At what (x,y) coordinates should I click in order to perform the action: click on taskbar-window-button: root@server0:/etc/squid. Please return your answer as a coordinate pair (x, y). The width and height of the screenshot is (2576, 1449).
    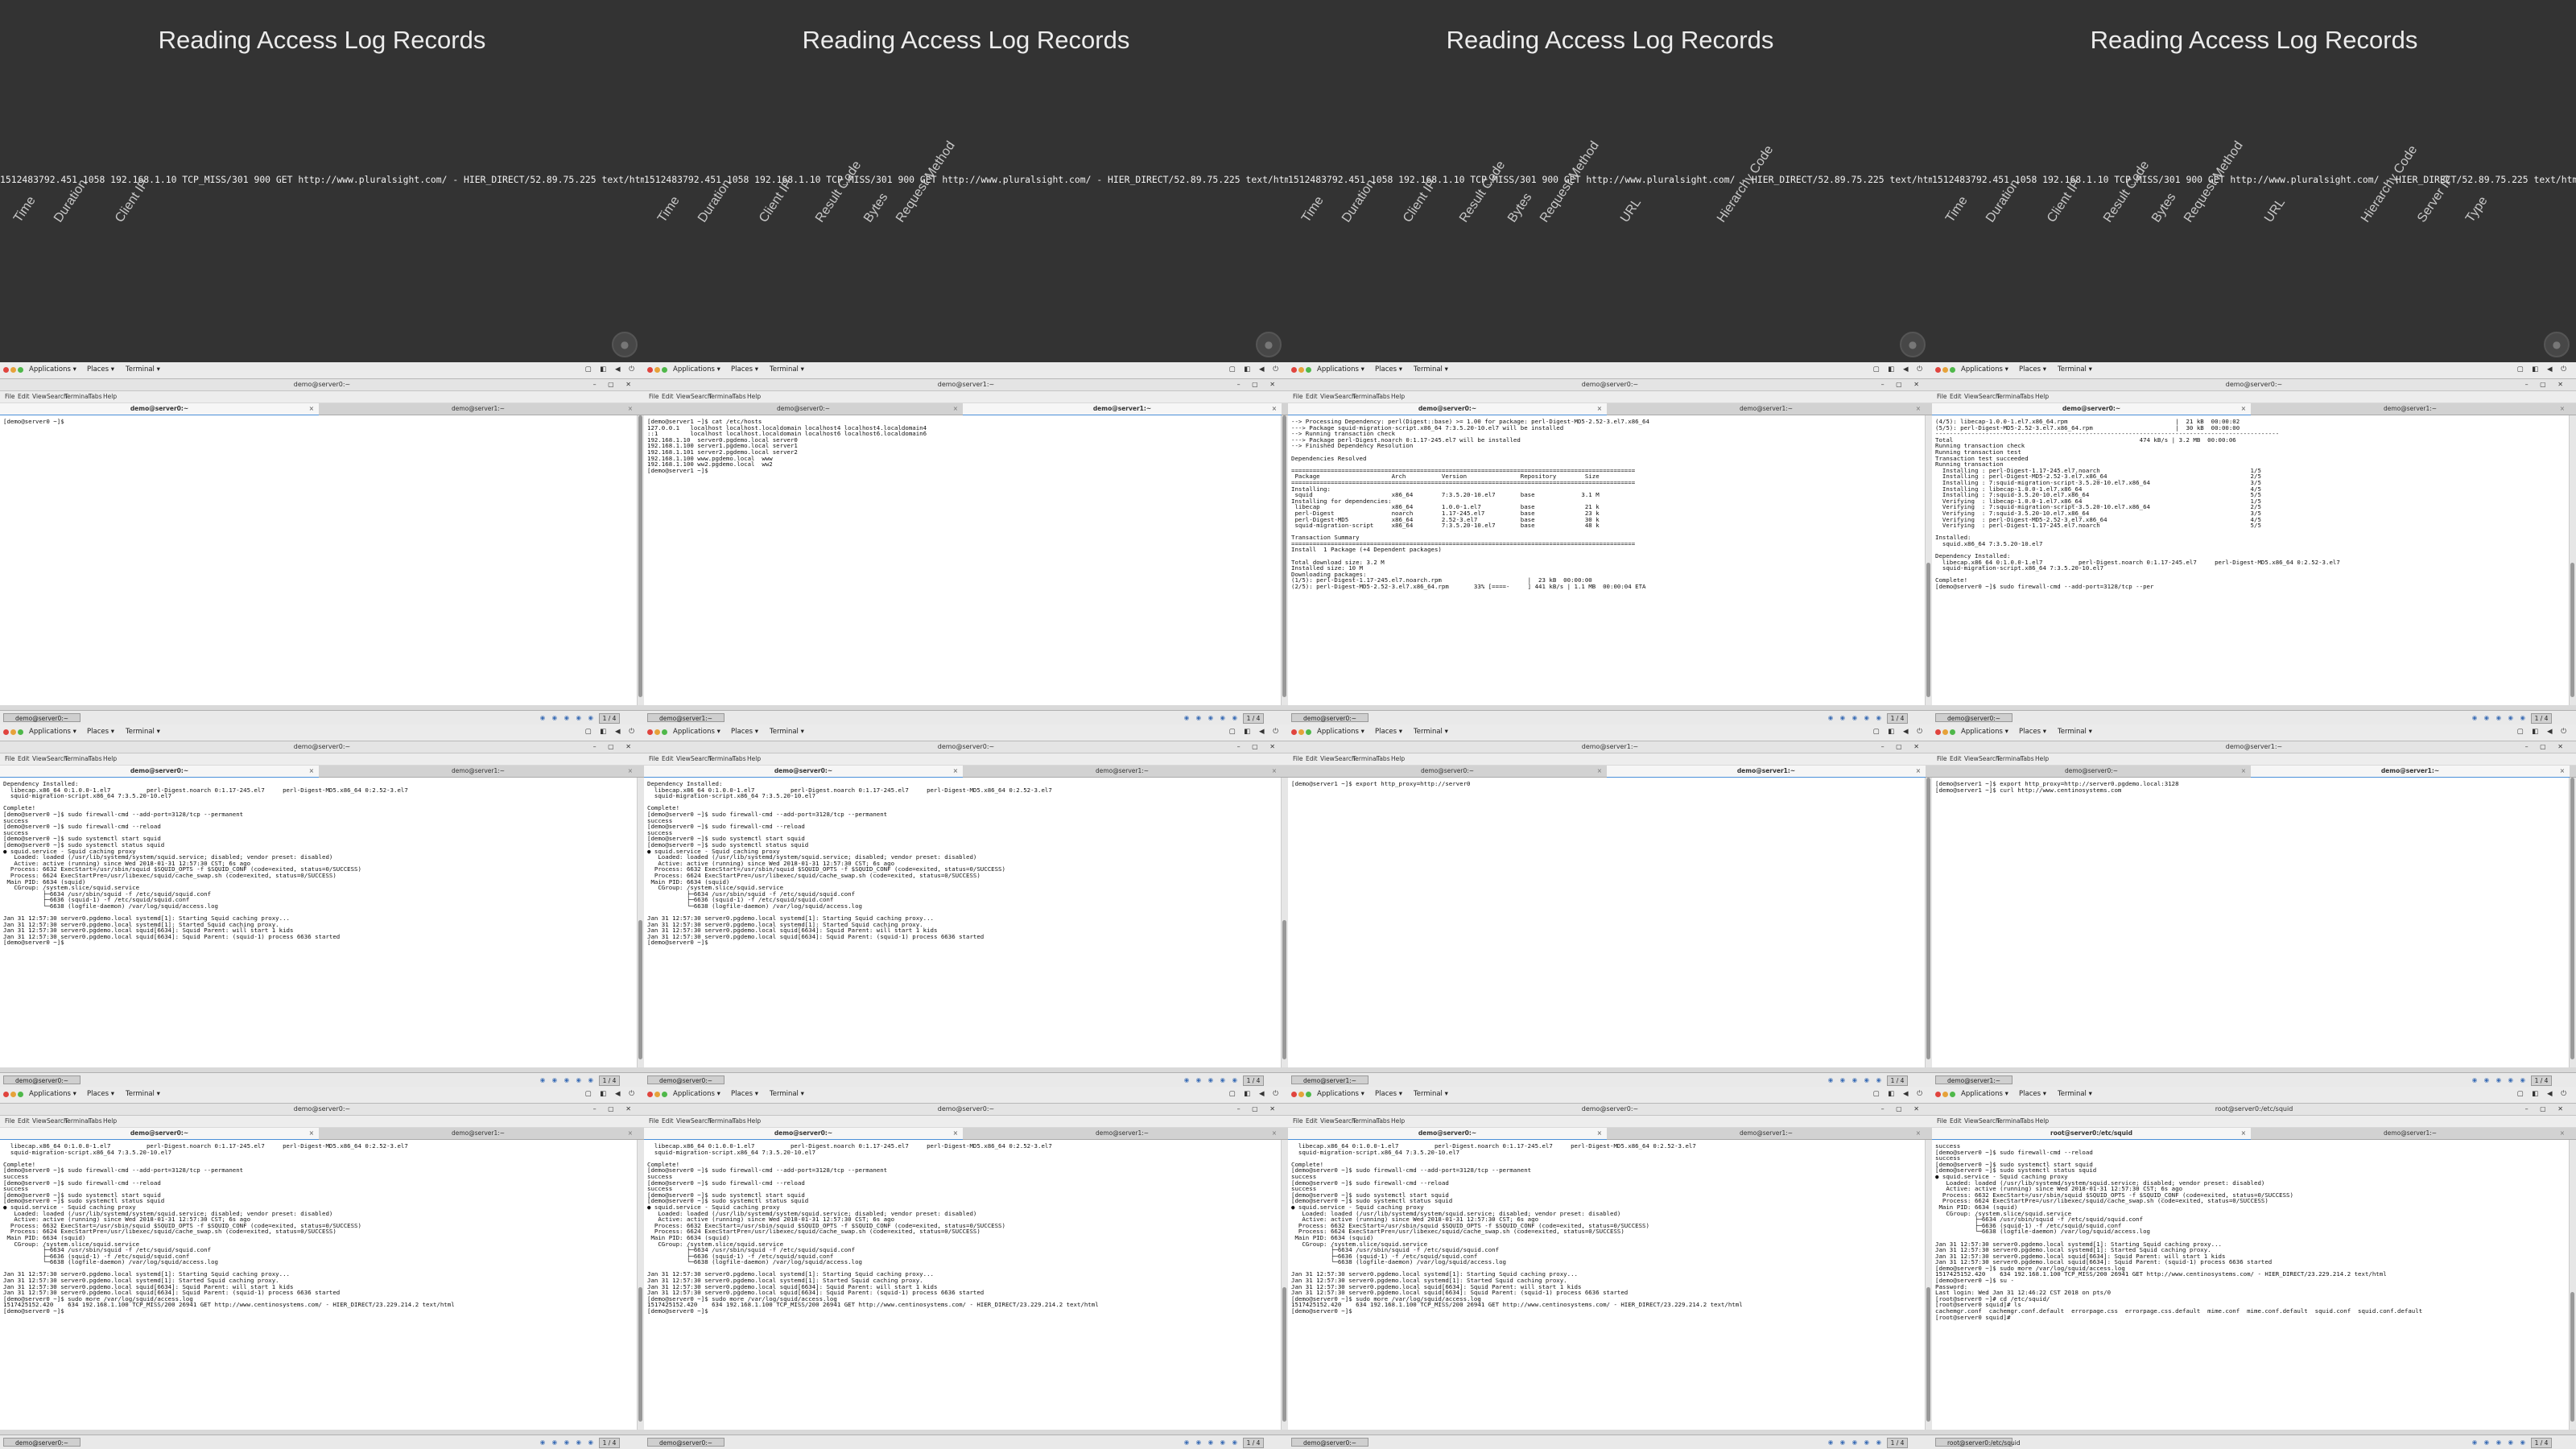
    Looking at the image, I should click on (1978, 1442).